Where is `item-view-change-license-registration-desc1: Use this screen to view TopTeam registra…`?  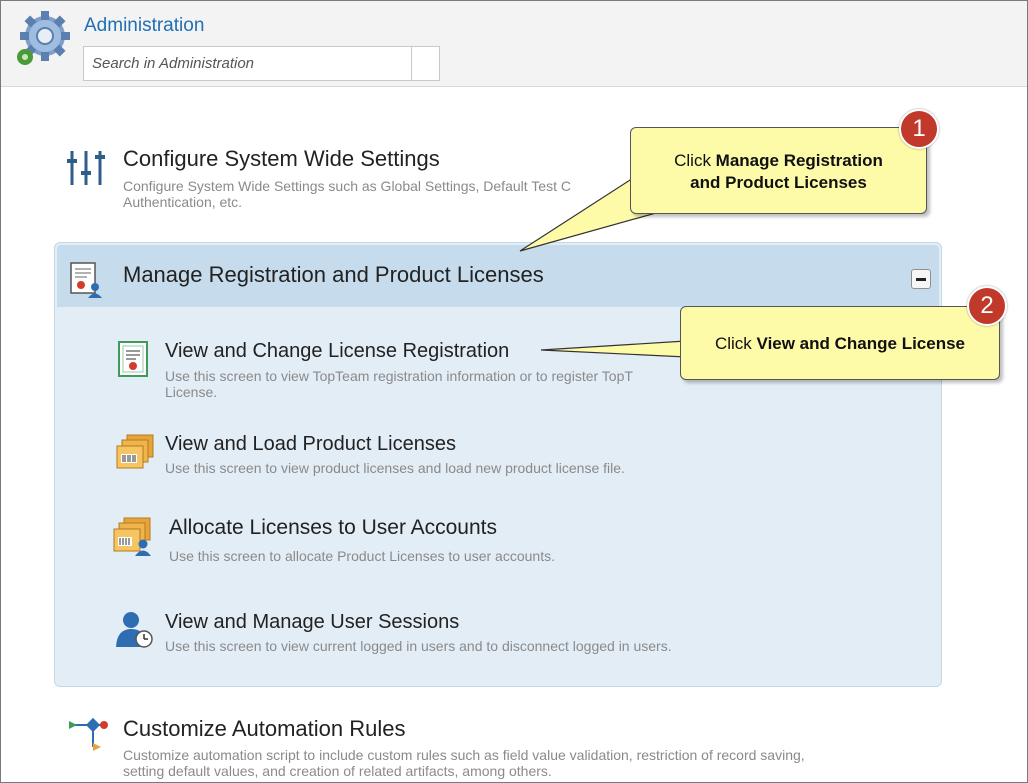
item-view-change-license-registration-desc1: Use this screen to view TopTeam registra… is located at coordinates (399, 376).